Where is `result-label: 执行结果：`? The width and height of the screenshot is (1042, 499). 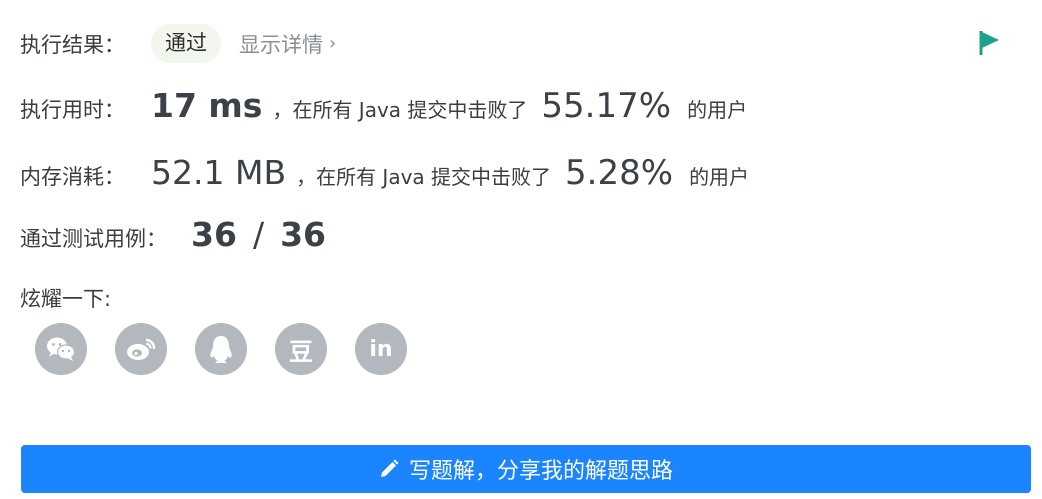 result-label: 执行结果： is located at coordinates (72, 44).